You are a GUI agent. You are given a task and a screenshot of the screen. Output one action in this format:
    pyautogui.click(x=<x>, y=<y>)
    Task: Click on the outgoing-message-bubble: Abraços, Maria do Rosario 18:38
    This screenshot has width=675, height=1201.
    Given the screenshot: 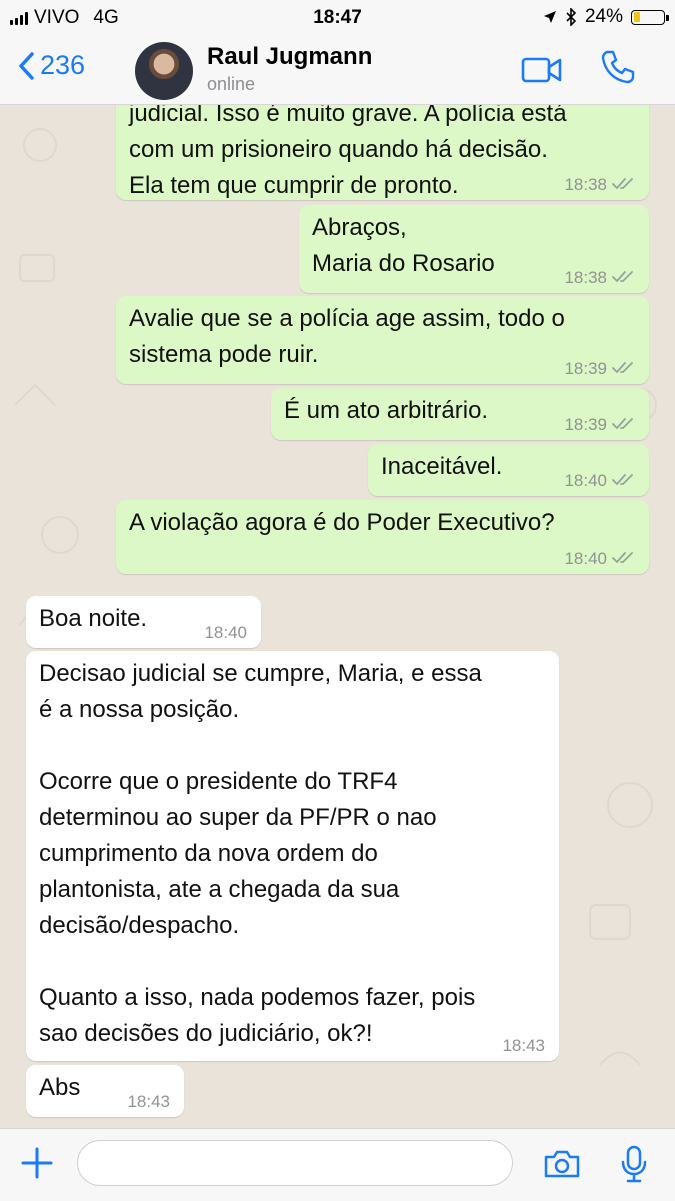 What is the action you would take?
    pyautogui.click(x=474, y=249)
    